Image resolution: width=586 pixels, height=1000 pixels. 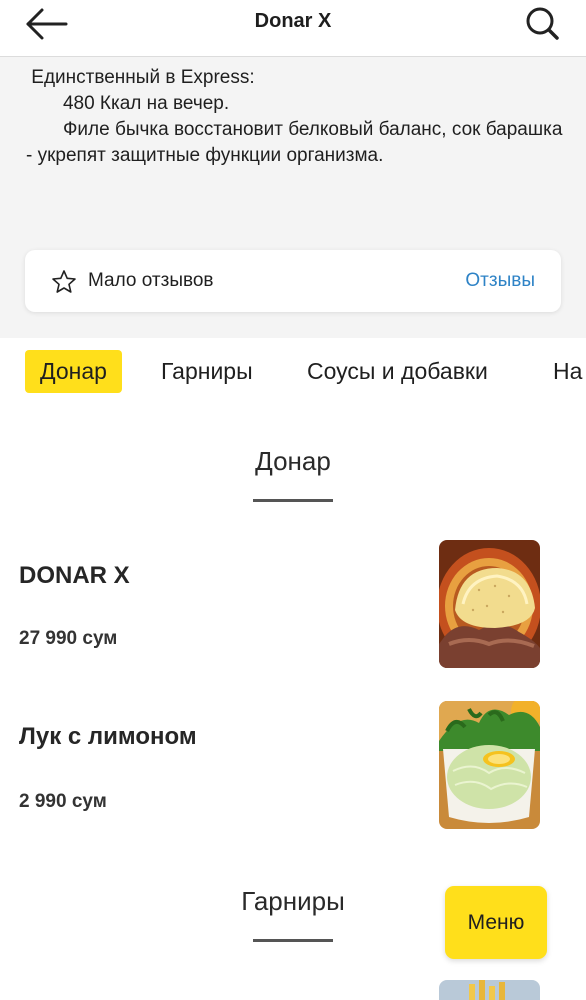 What do you see at coordinates (108, 736) in the screenshot?
I see `item-name: Лук с лимоном` at bounding box center [108, 736].